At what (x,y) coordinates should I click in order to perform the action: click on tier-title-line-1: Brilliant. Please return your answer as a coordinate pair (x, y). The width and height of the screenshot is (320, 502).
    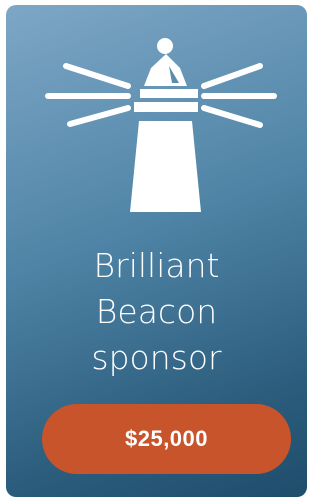
    Looking at the image, I should click on (156, 265).